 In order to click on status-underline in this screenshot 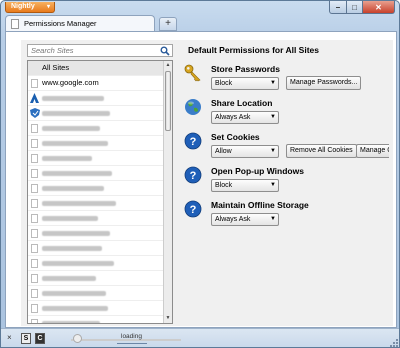, I will do `click(132, 343)`.